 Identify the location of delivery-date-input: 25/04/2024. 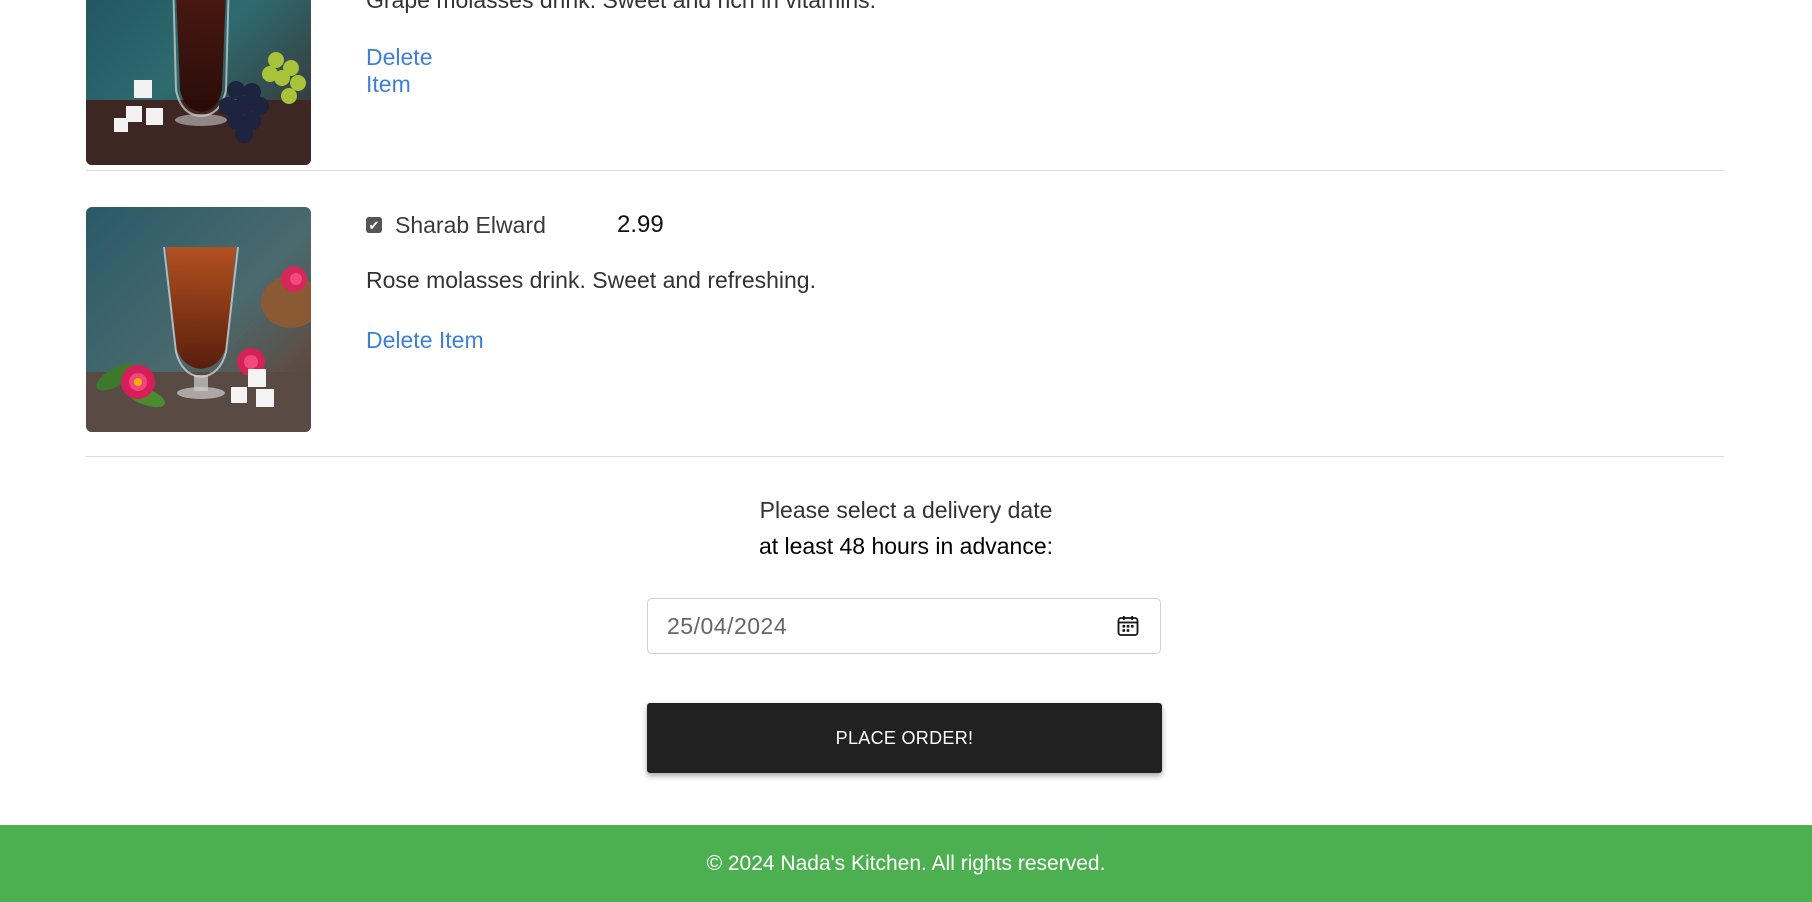
(904, 626).